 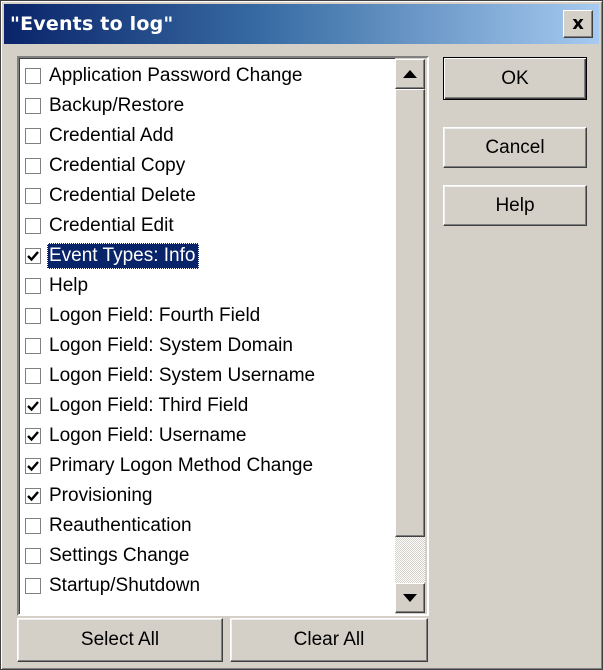 What do you see at coordinates (515, 147) in the screenshot?
I see `cancel-button: Cancel` at bounding box center [515, 147].